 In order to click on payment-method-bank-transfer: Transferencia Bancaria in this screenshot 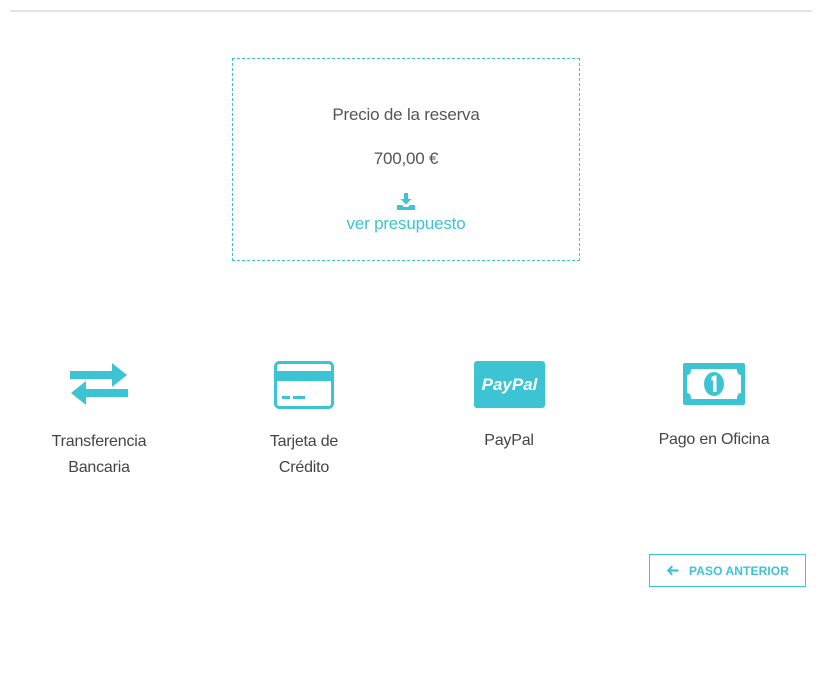, I will do `click(99, 421)`.